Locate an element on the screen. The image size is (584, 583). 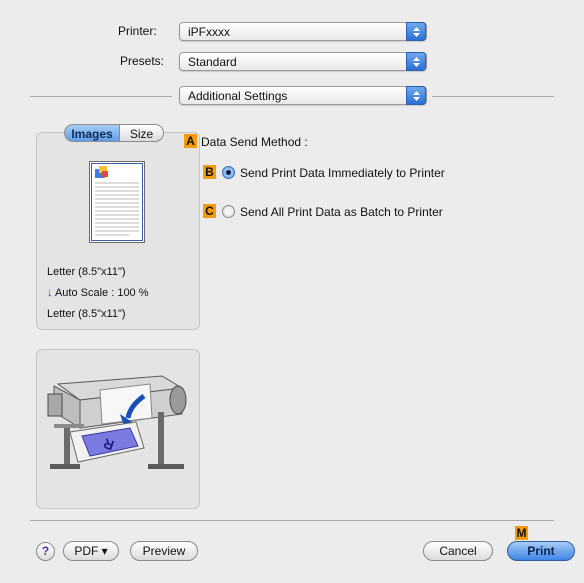
data-send-method-title: Data Send Method : is located at coordinates (254, 142).